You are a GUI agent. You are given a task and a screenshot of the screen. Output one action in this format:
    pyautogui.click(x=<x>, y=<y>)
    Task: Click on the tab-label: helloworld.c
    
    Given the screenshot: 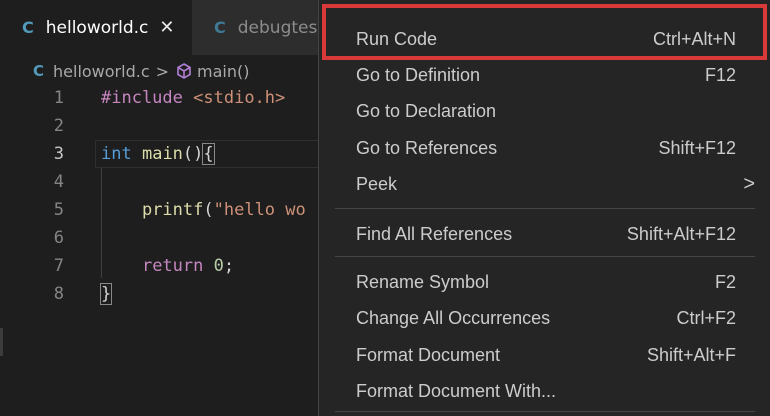 What is the action you would take?
    pyautogui.click(x=97, y=27)
    